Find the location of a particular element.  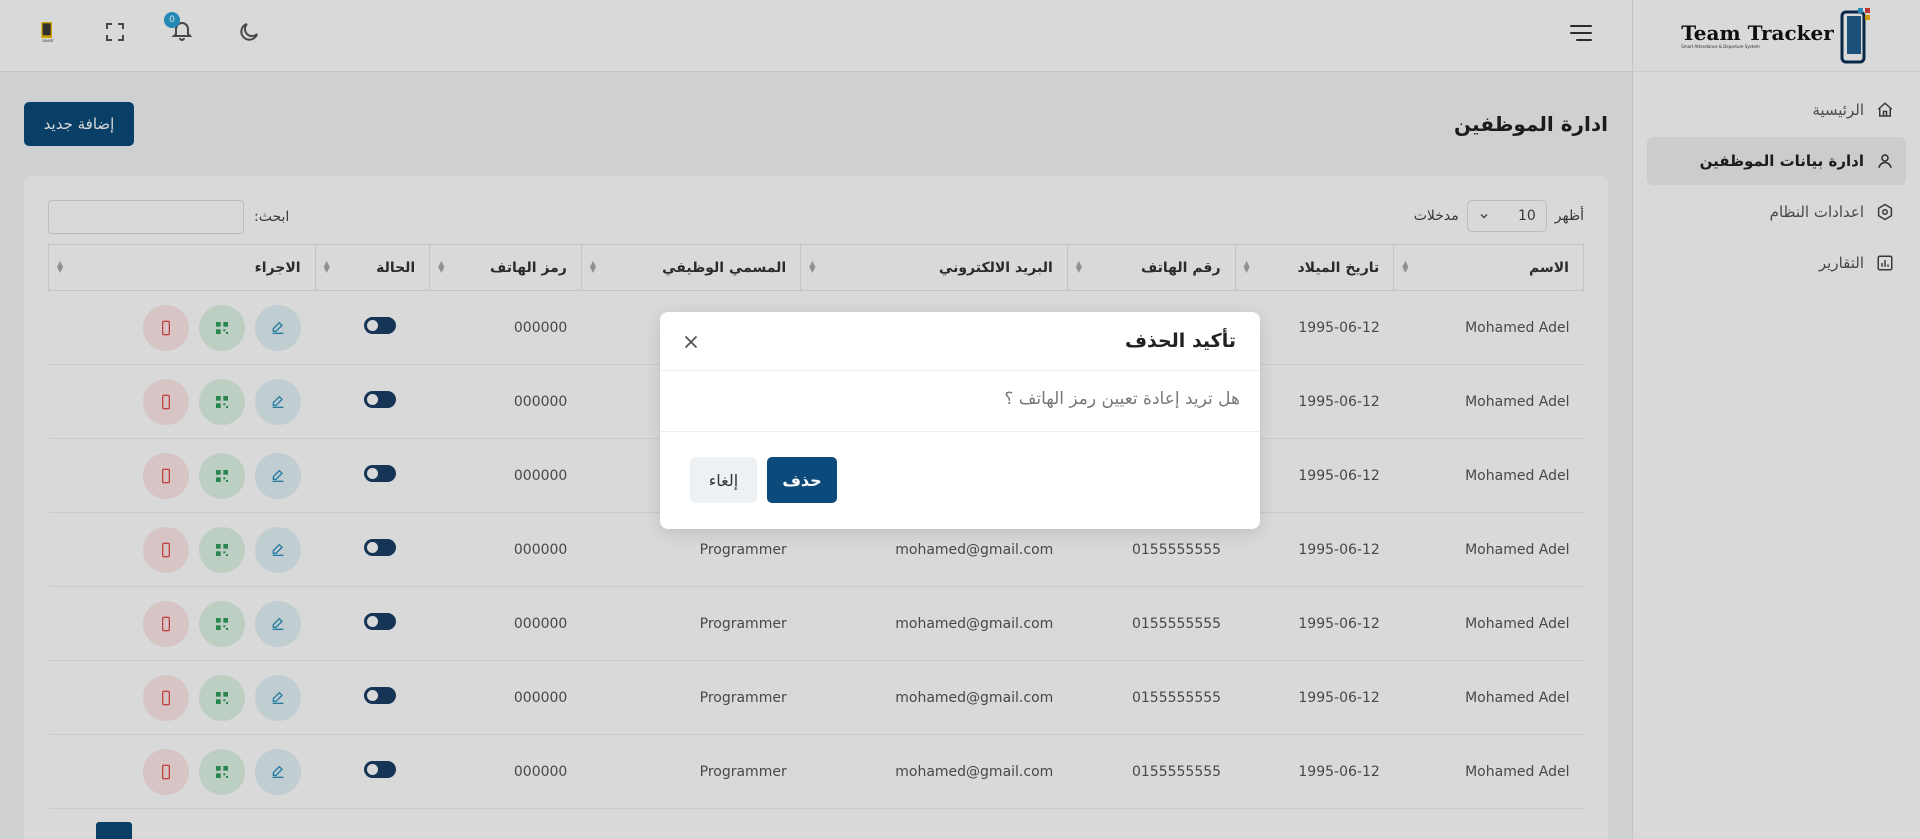

close-icon is located at coordinates (691, 342).